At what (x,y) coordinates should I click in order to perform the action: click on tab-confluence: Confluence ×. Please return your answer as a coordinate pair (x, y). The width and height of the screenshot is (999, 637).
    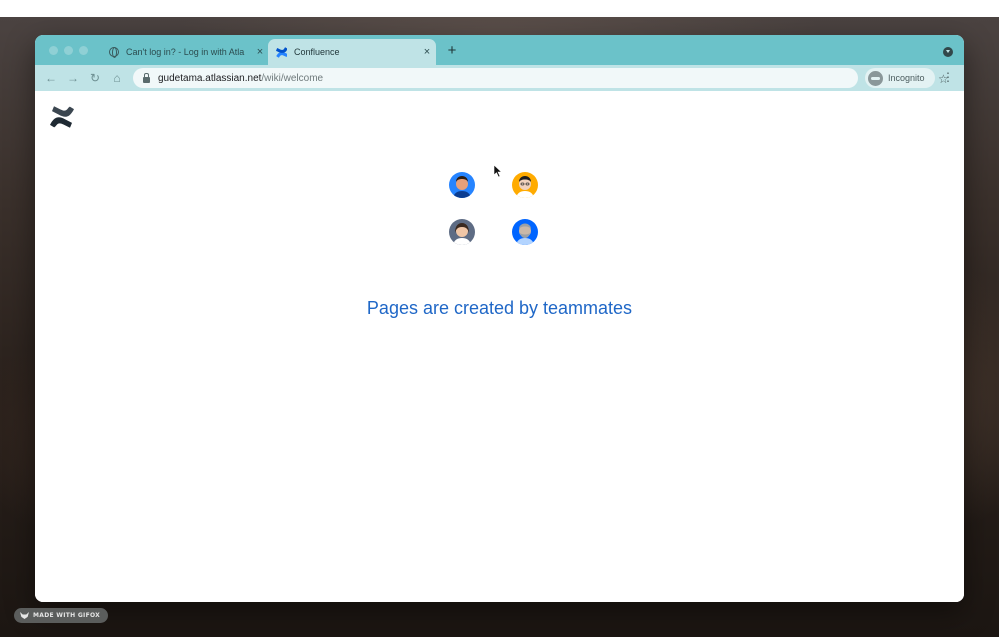
    Looking at the image, I should click on (352, 52).